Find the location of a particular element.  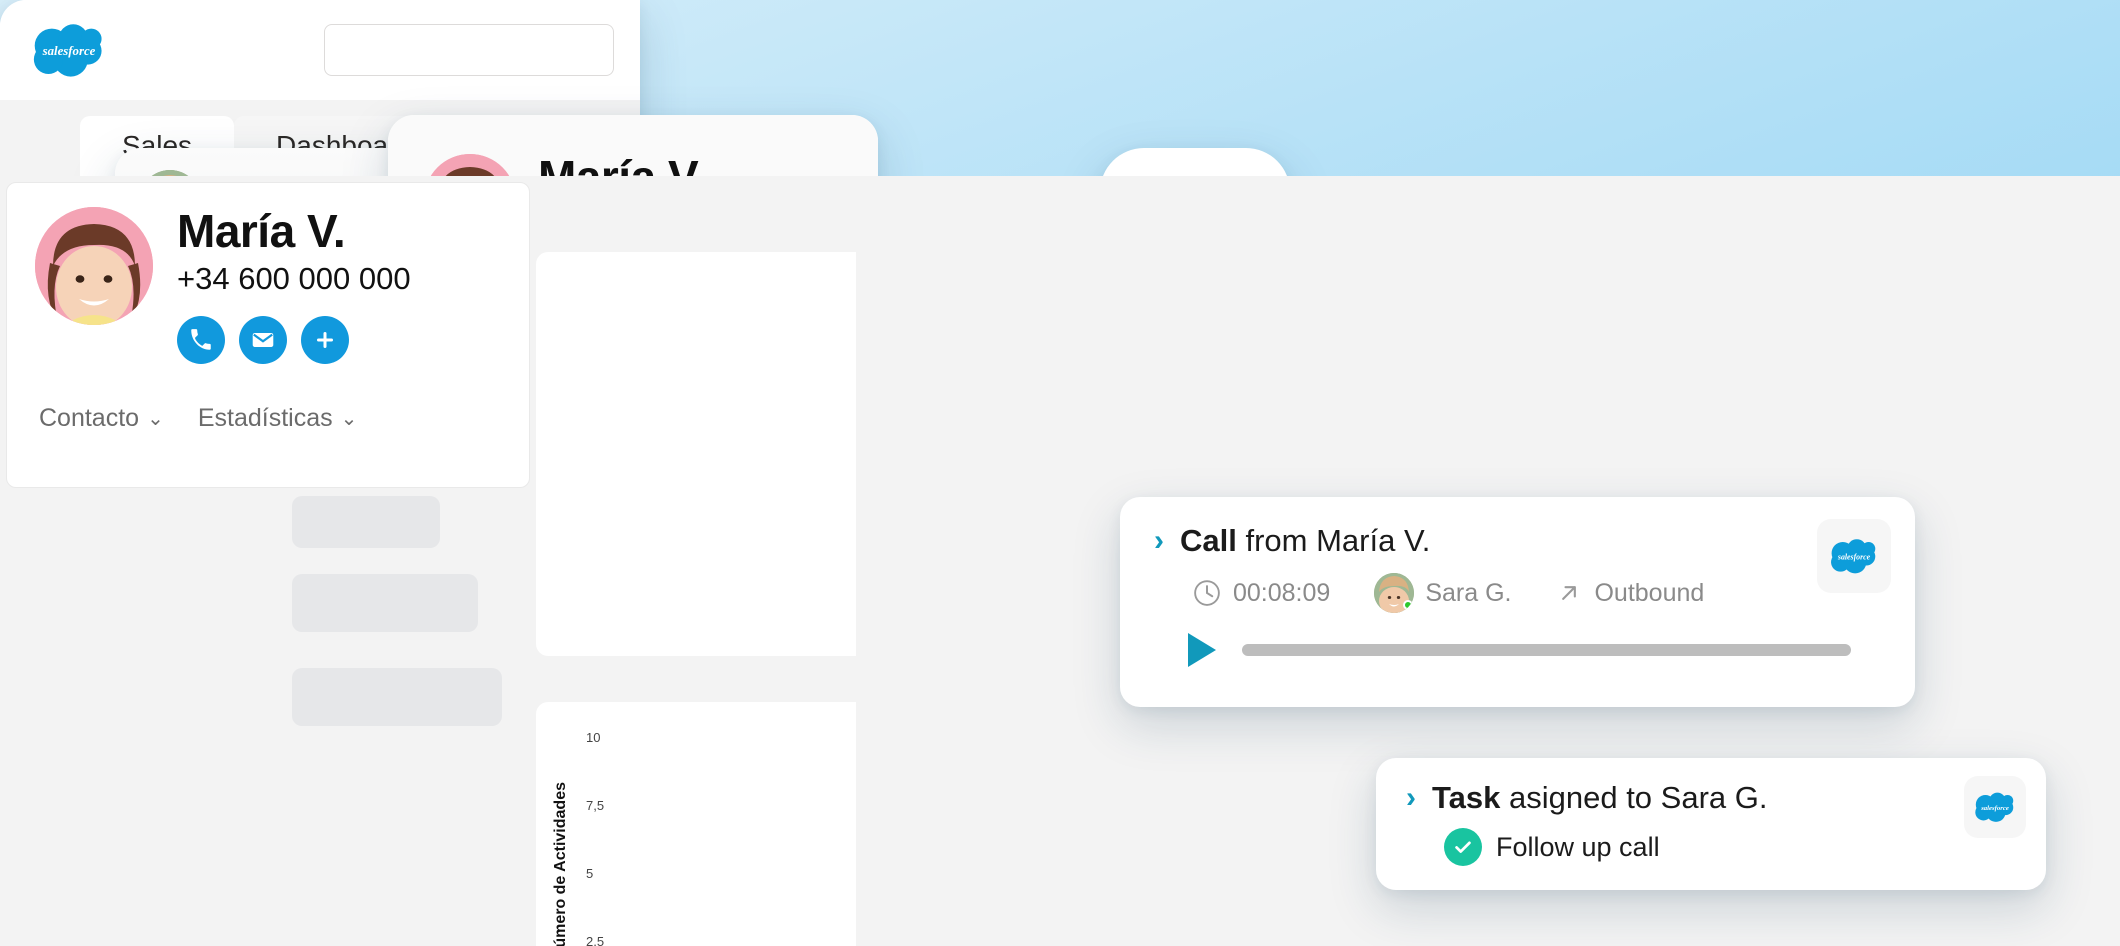

chart-y-axis-label: Número de Actividades is located at coordinates (560, 864).